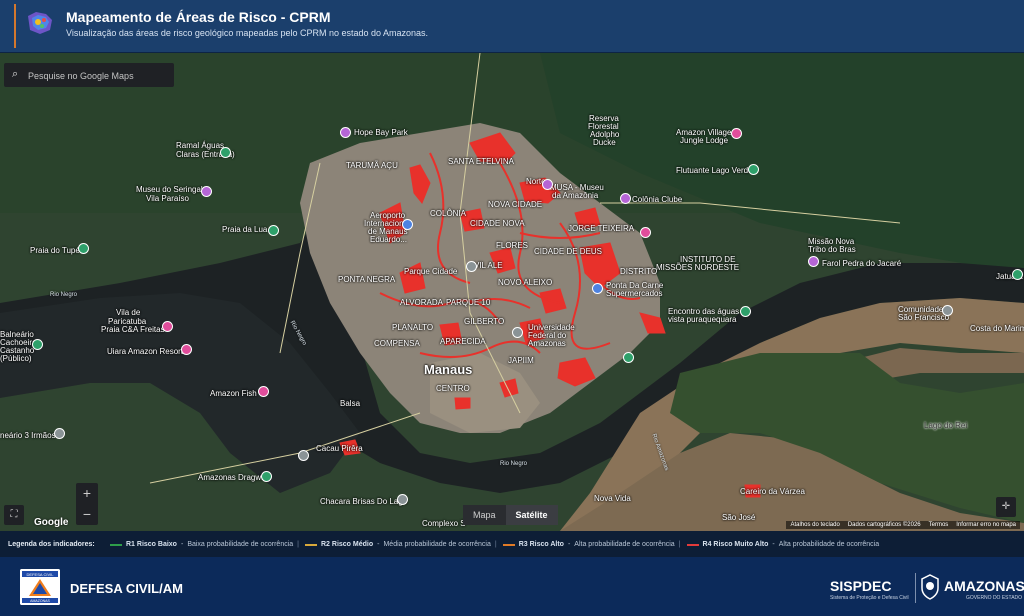  What do you see at coordinates (145, 351) in the screenshot?
I see `poi-label: Uiara Amazon Resort` at bounding box center [145, 351].